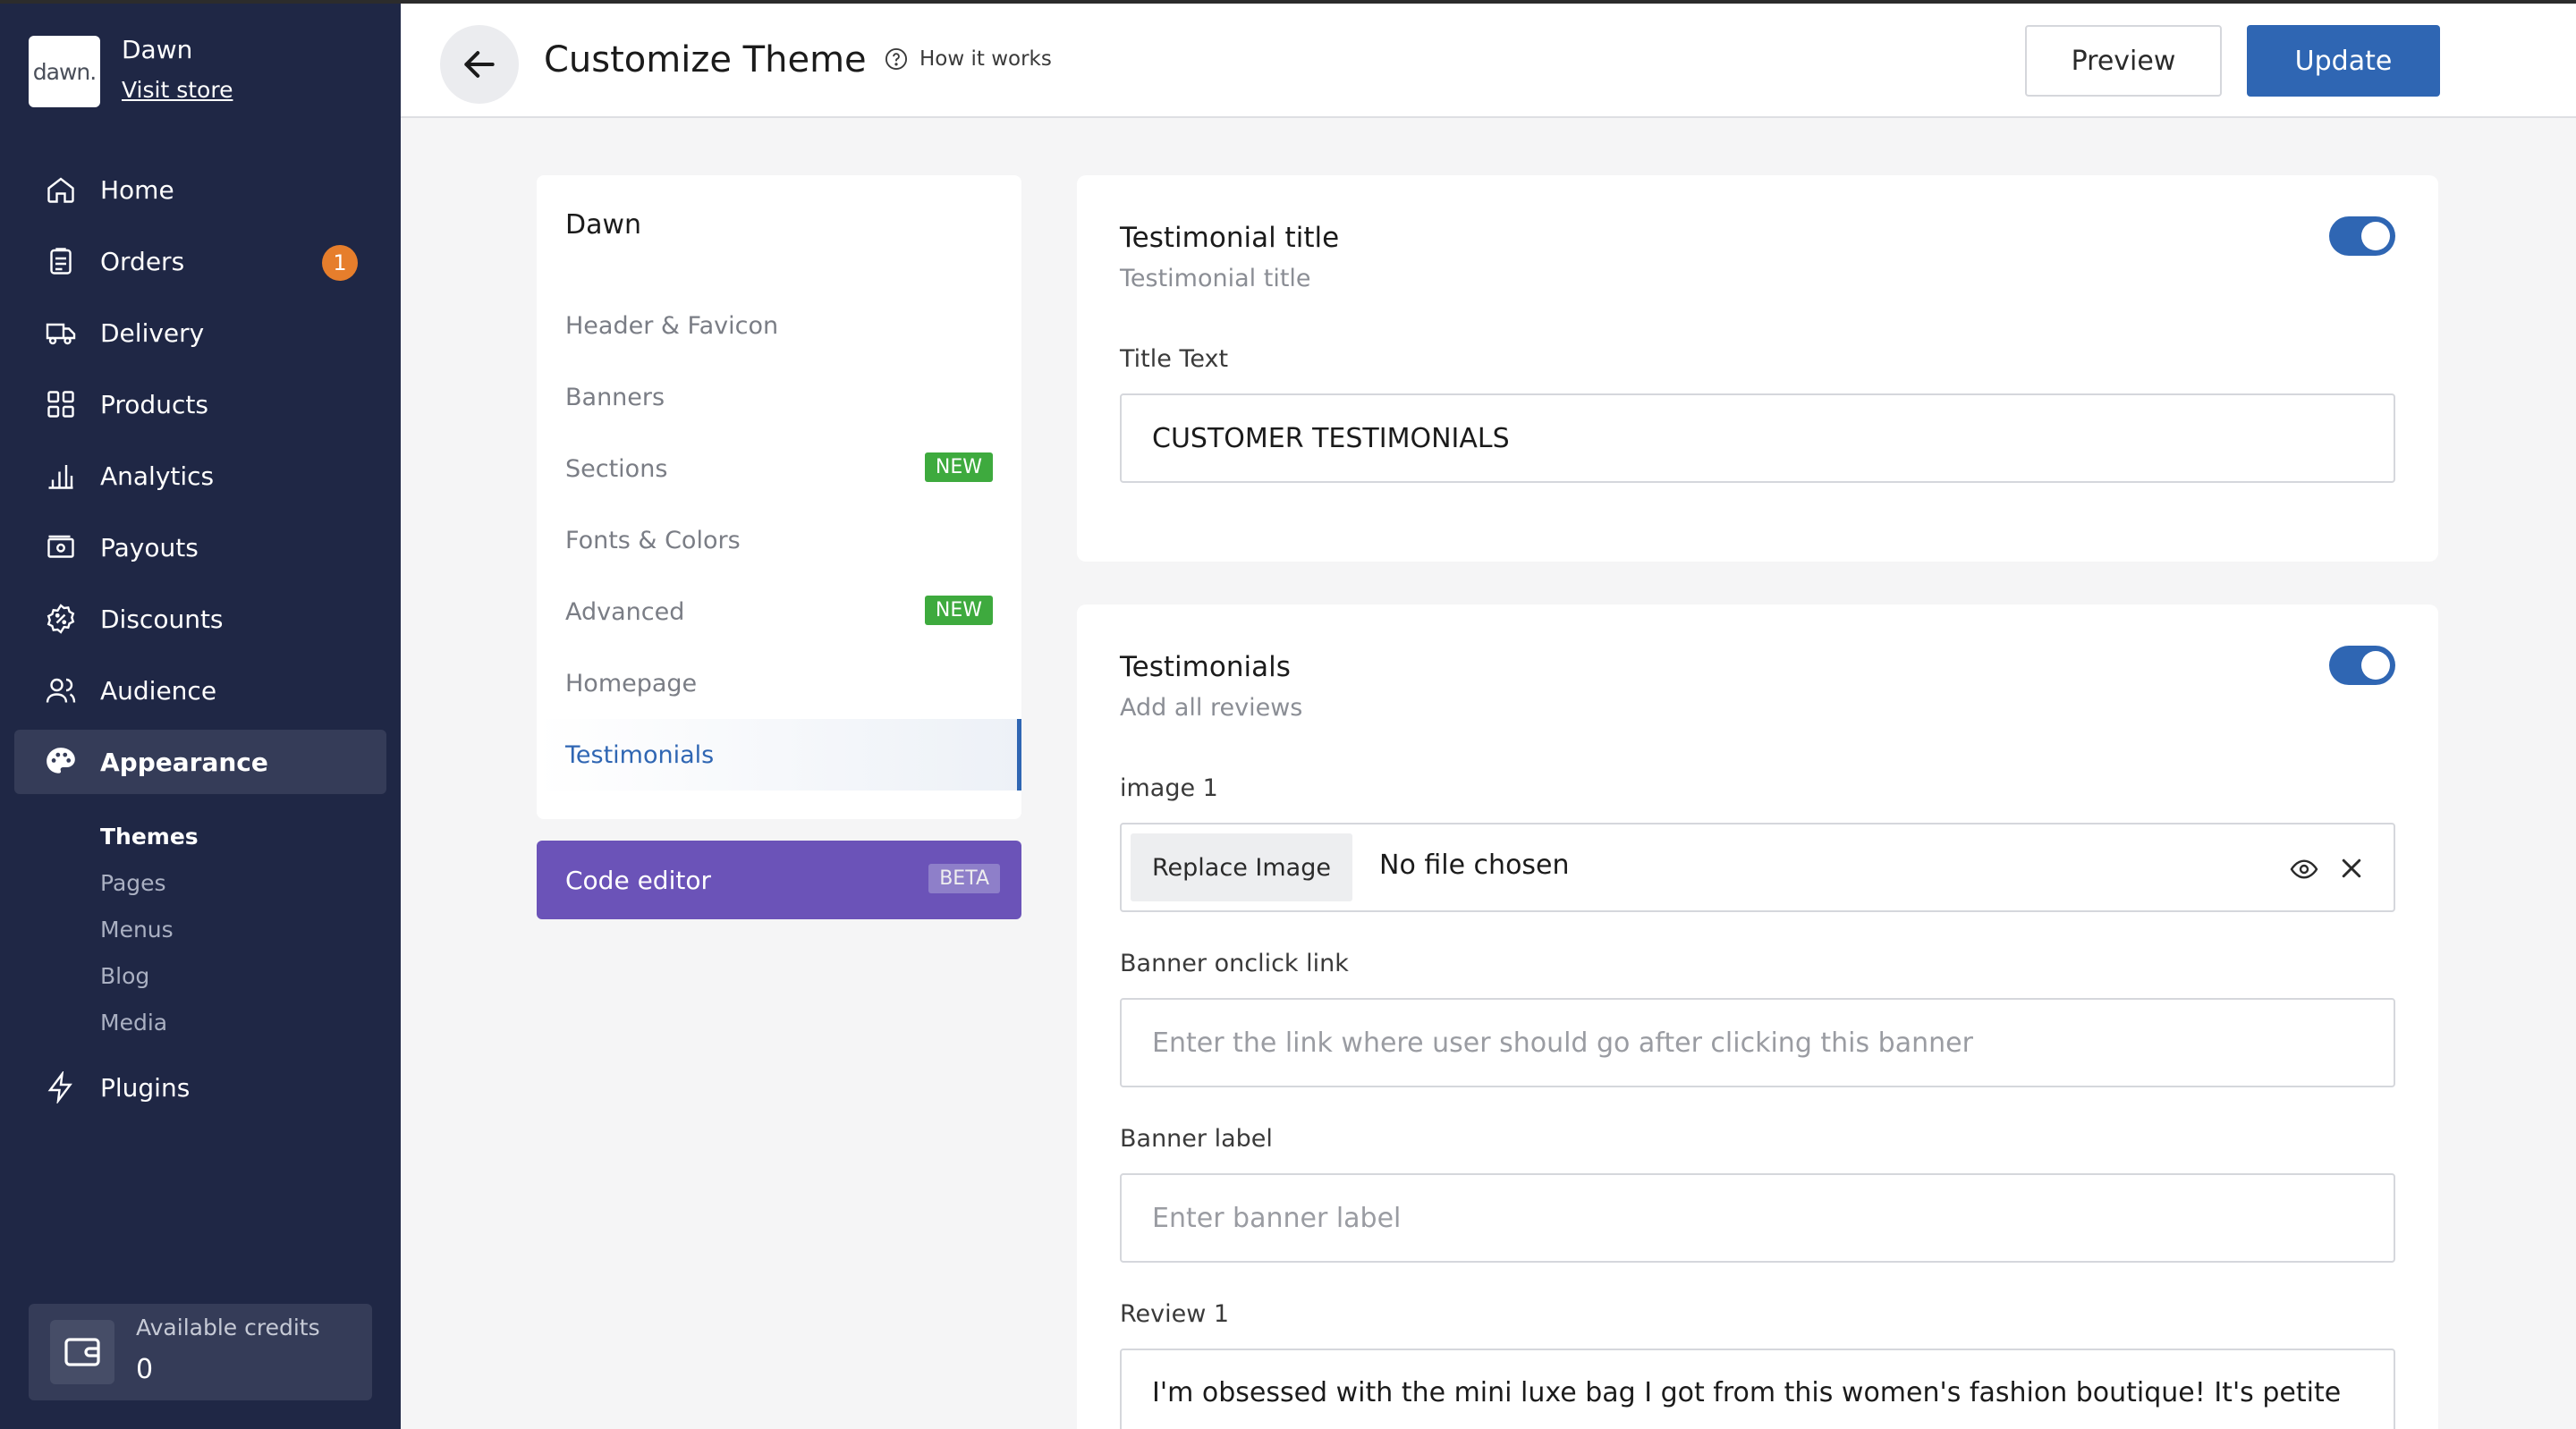  What do you see at coordinates (1196, 1139) in the screenshot?
I see `banner-label-label: Banner label` at bounding box center [1196, 1139].